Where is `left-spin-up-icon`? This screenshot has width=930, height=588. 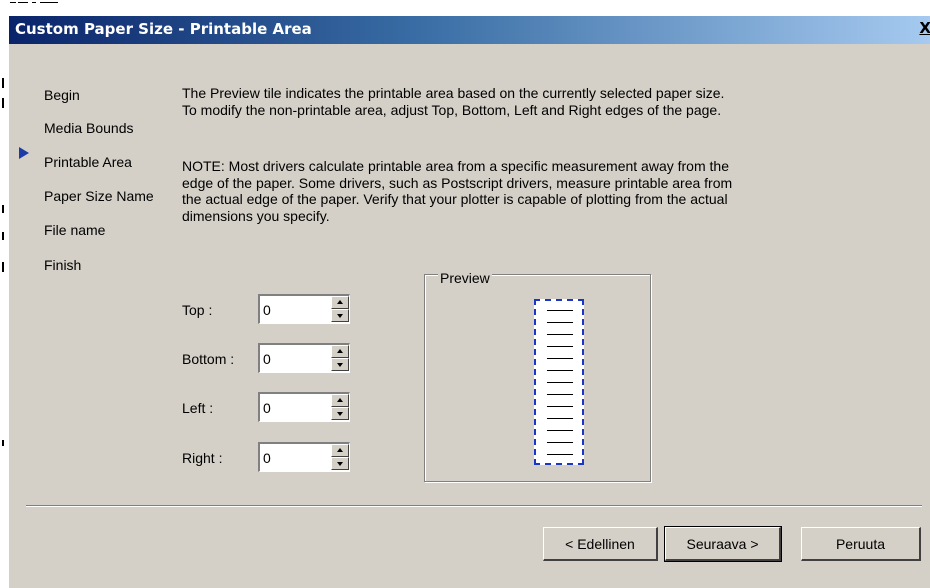 left-spin-up-icon is located at coordinates (340, 400).